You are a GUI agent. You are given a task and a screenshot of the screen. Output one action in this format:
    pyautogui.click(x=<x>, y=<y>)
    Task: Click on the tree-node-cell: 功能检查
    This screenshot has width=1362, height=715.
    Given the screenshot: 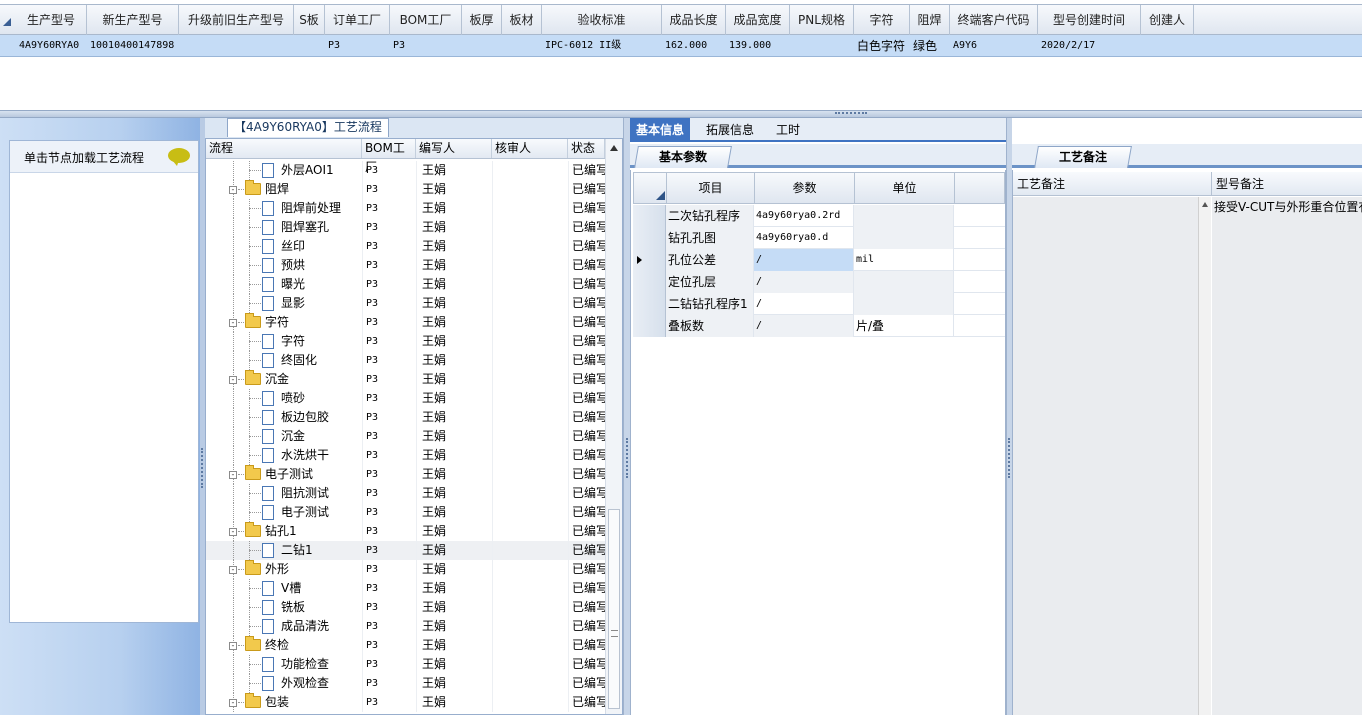 What is the action you would take?
    pyautogui.click(x=283, y=664)
    